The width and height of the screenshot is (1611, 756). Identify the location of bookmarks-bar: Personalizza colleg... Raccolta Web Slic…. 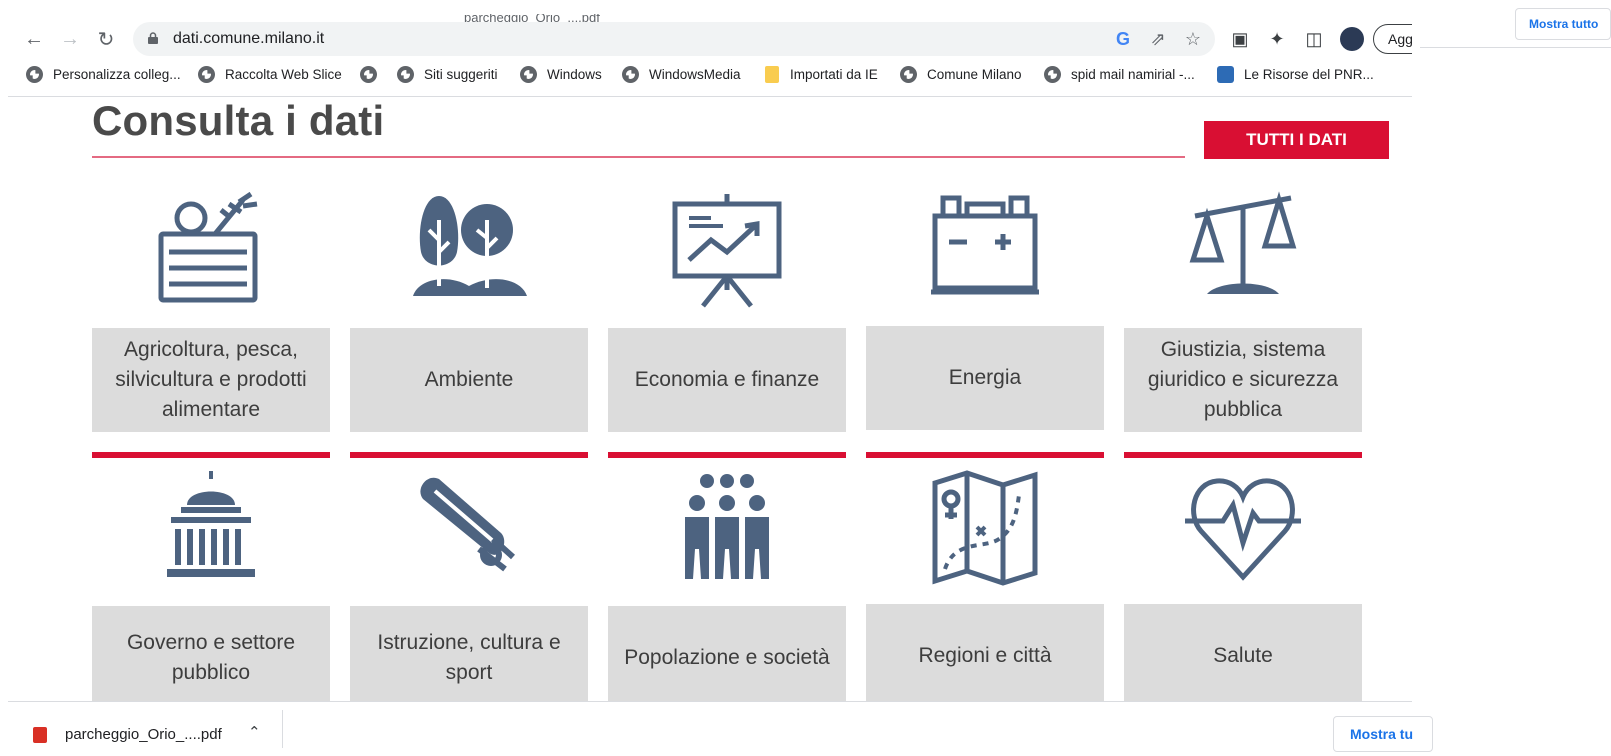
(706, 76).